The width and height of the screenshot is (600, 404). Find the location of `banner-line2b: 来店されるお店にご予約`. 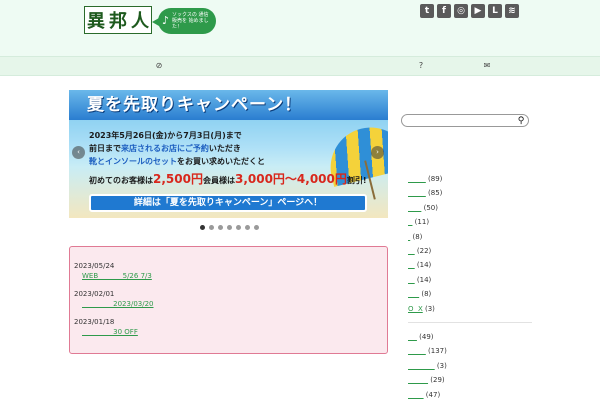

banner-line2b: 来店されるお店にご予約 is located at coordinates (165, 148).